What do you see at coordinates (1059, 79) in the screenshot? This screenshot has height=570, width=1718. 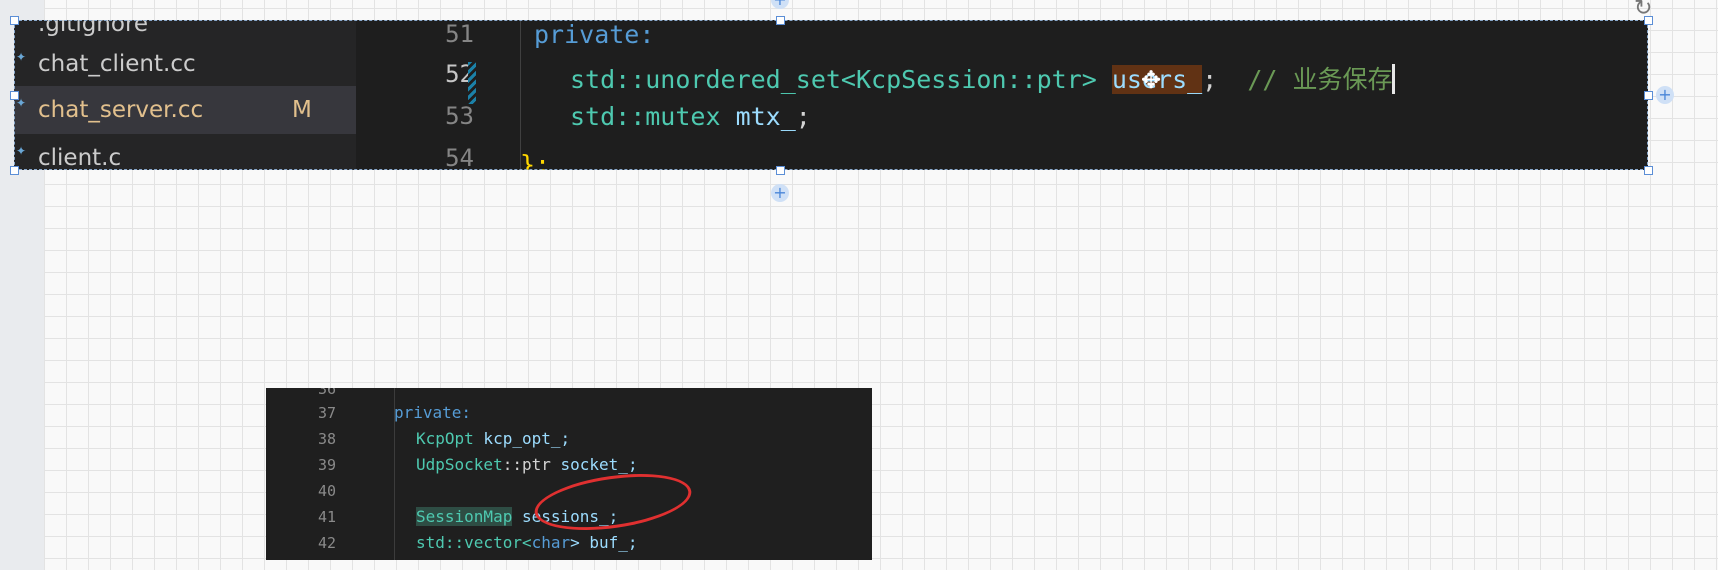 I see `type-ptr: ::ptr>` at bounding box center [1059, 79].